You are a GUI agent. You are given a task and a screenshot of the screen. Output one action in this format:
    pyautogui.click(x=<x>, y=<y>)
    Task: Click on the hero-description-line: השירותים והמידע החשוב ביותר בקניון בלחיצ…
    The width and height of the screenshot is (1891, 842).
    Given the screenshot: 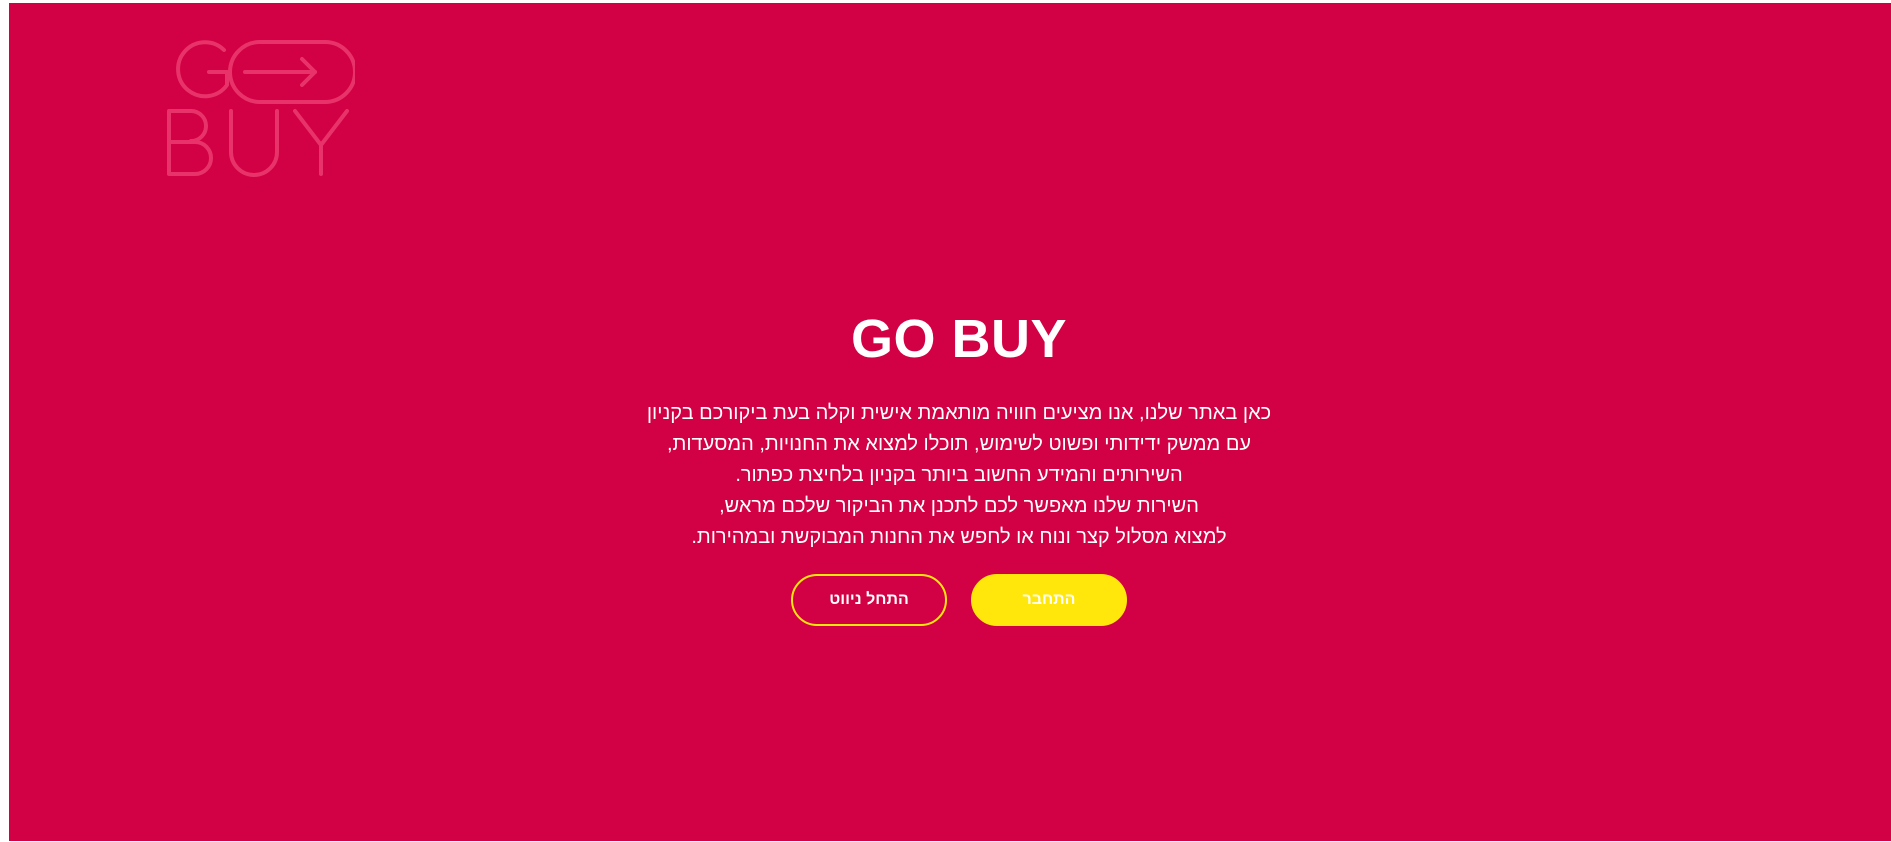 What is the action you would take?
    pyautogui.click(x=959, y=475)
    